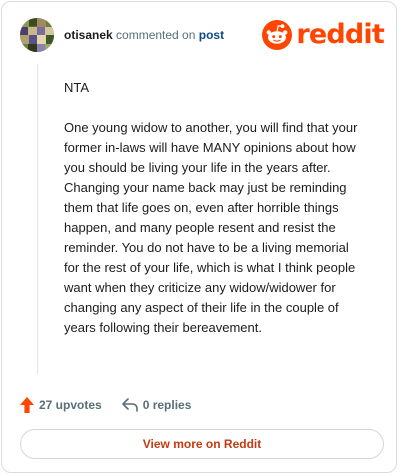 The height and width of the screenshot is (476, 400). Describe the element at coordinates (88, 35) in the screenshot. I see `username-link: otisanek` at that location.